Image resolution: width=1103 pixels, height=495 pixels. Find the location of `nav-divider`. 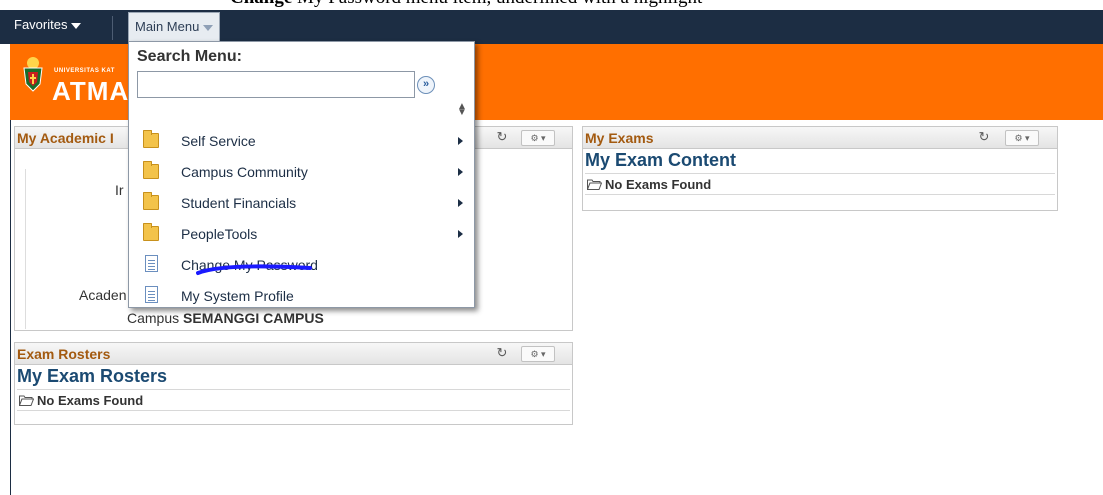

nav-divider is located at coordinates (112, 28).